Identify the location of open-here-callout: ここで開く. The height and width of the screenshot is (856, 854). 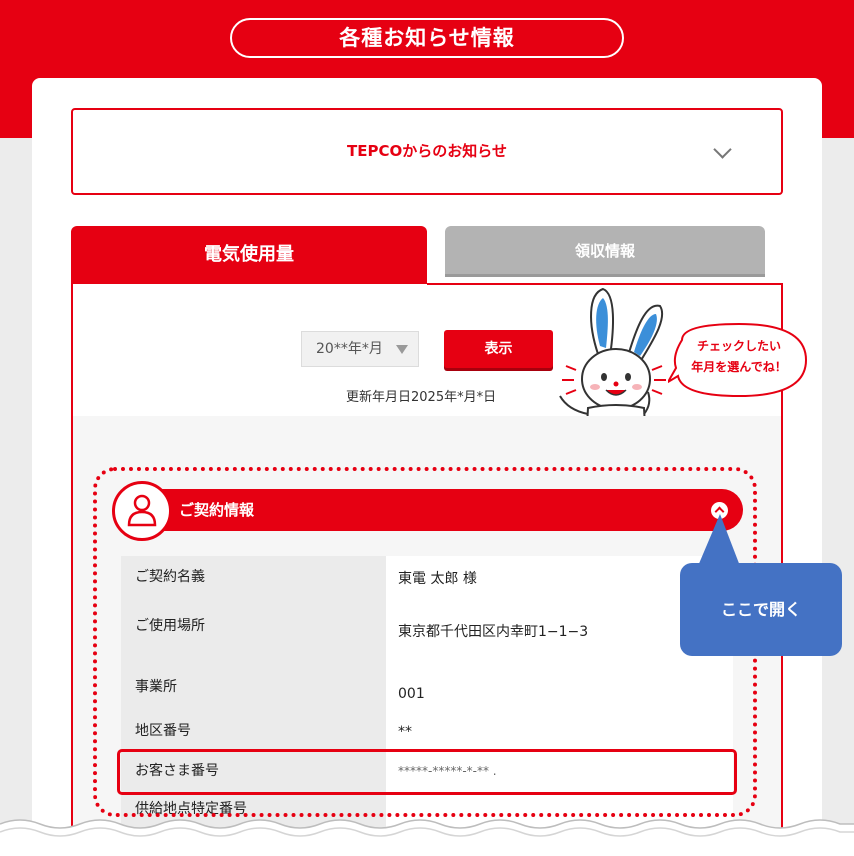
(761, 609).